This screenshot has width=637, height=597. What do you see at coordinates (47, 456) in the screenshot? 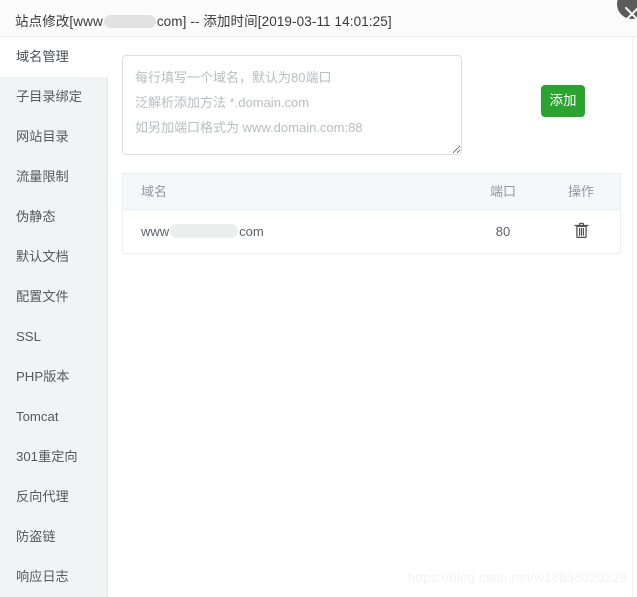
I see `sidebar-item-label: 301重定向` at bounding box center [47, 456].